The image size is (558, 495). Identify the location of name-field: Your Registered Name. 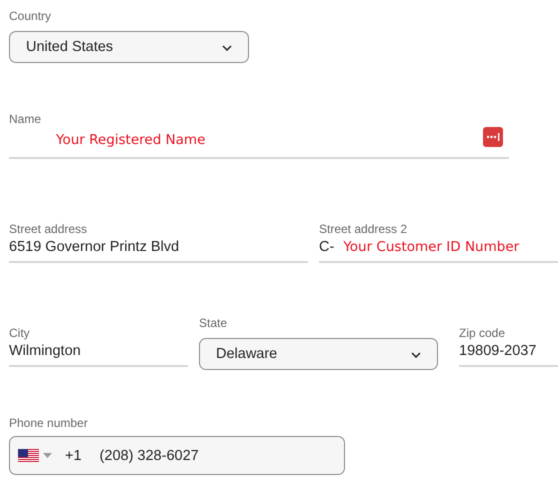
(259, 143).